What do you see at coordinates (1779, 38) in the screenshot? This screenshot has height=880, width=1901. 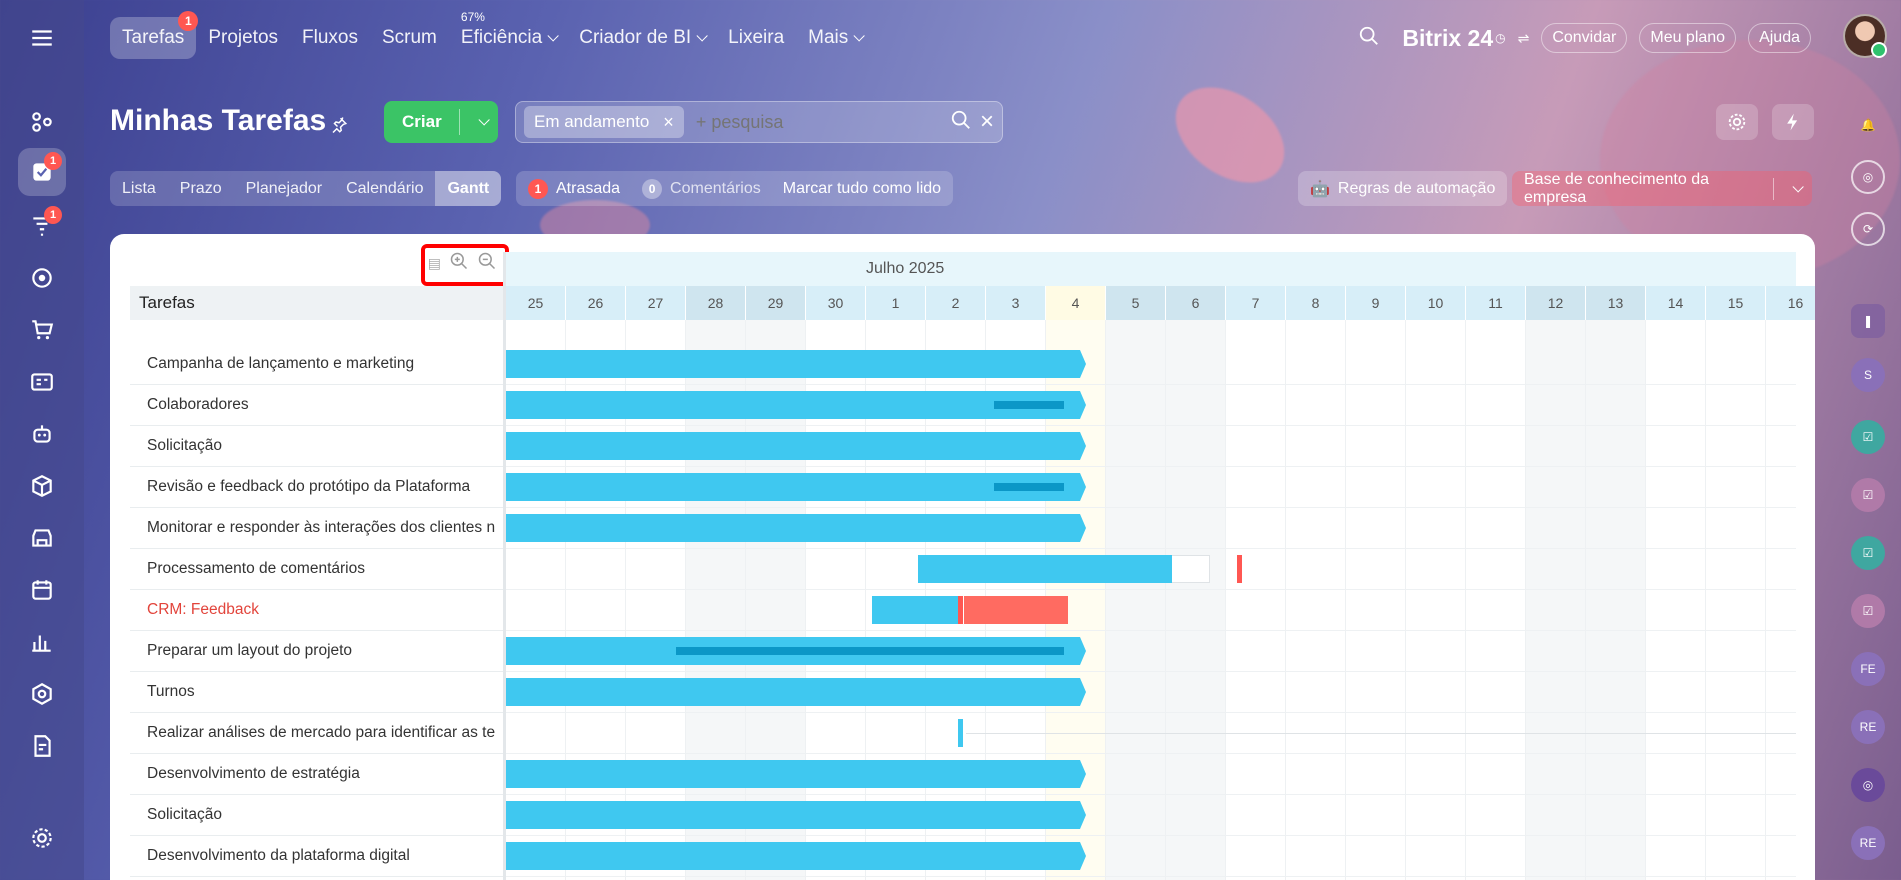 I see `help-button: Ajuda` at bounding box center [1779, 38].